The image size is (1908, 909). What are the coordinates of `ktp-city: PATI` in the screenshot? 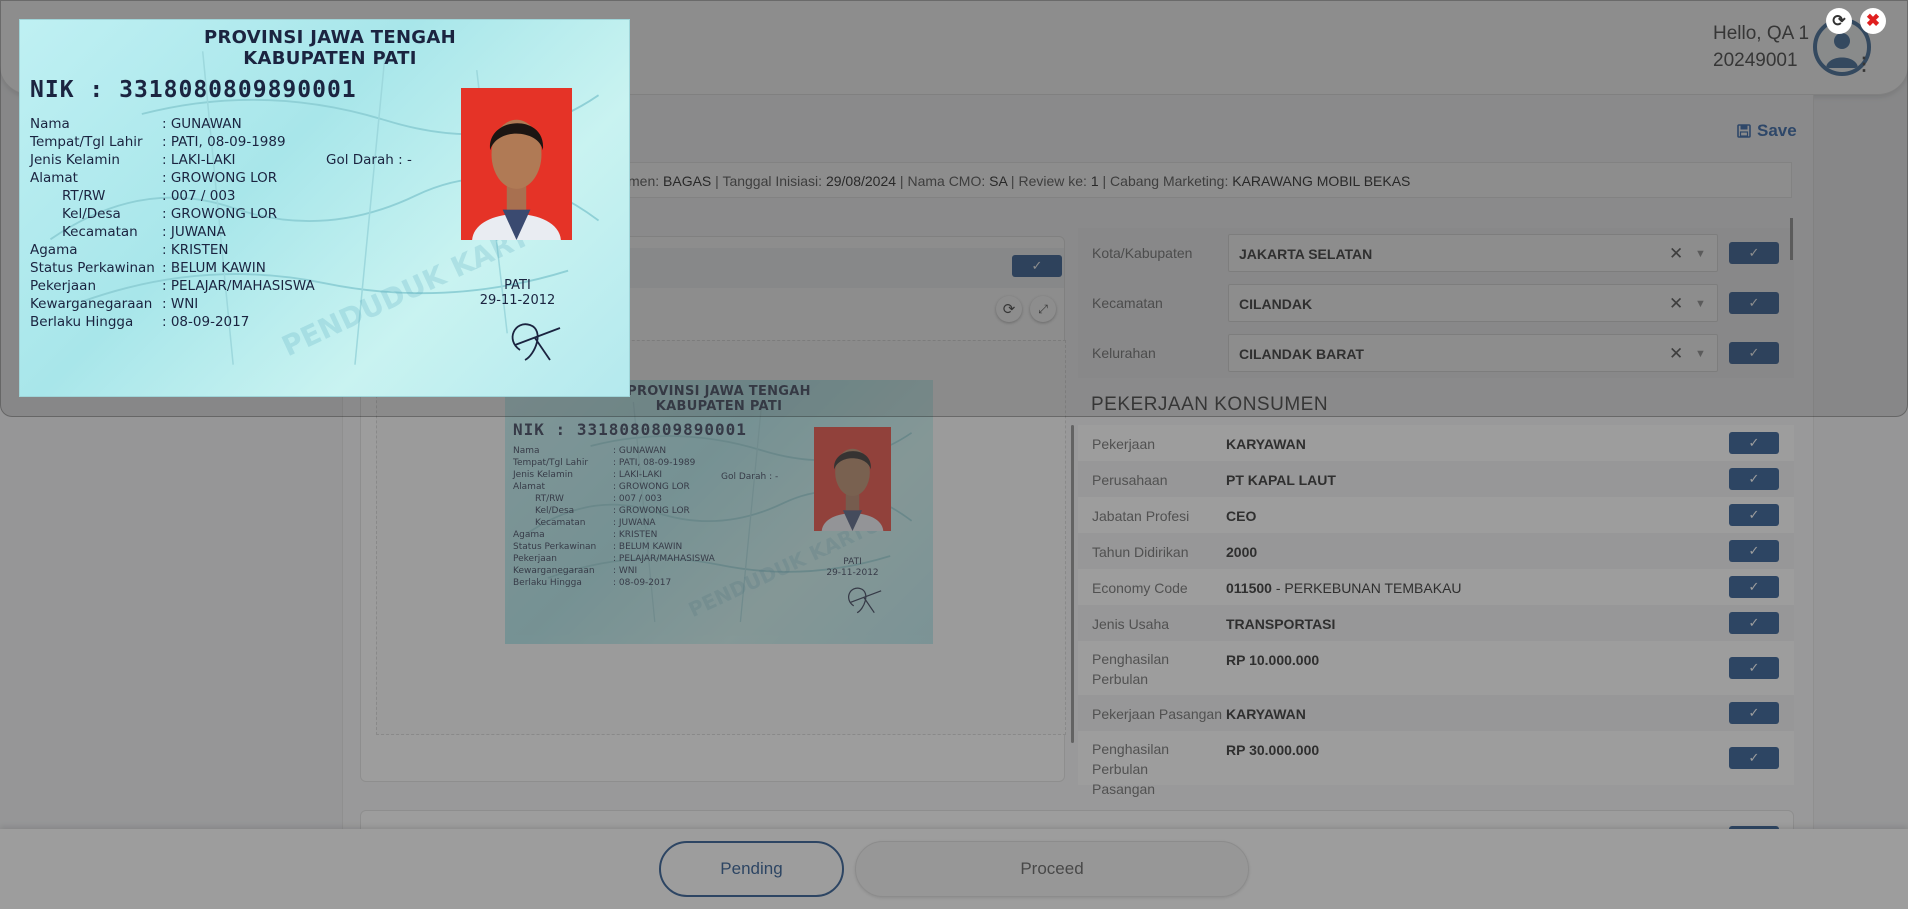 It's located at (517, 285).